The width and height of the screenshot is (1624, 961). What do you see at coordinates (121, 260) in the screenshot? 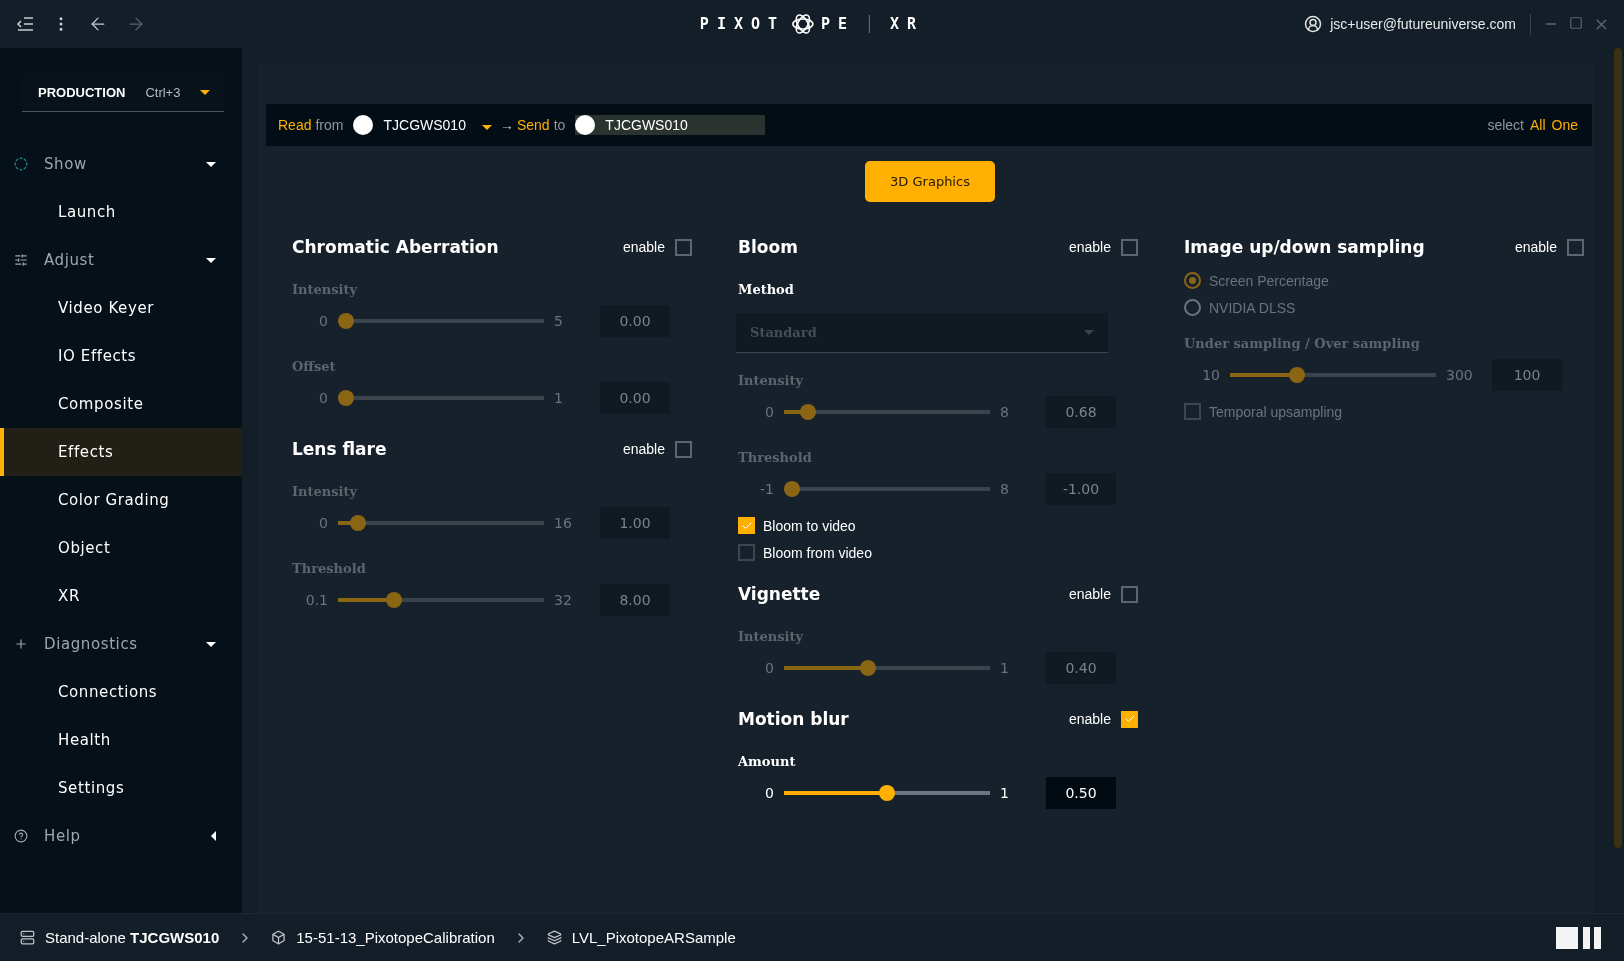
I see `nav-group: Adjust` at bounding box center [121, 260].